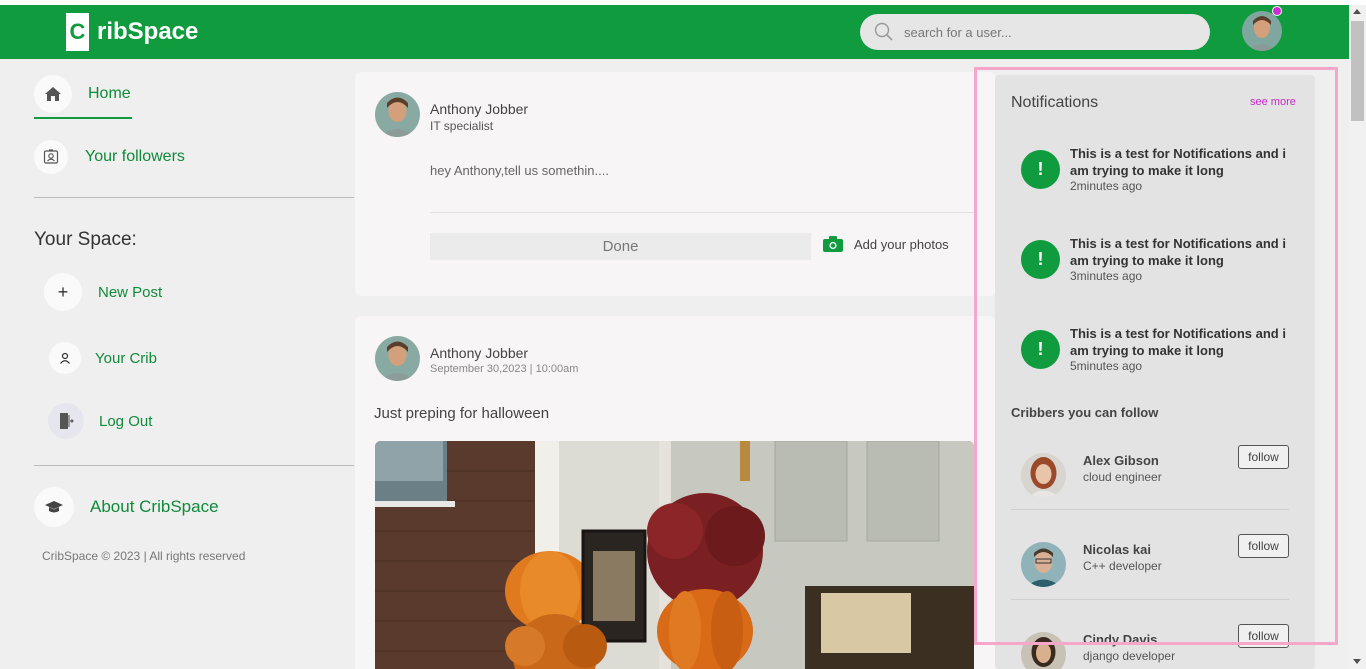 The height and width of the screenshot is (669, 1366). I want to click on nav-followers: Your followers, so click(109, 157).